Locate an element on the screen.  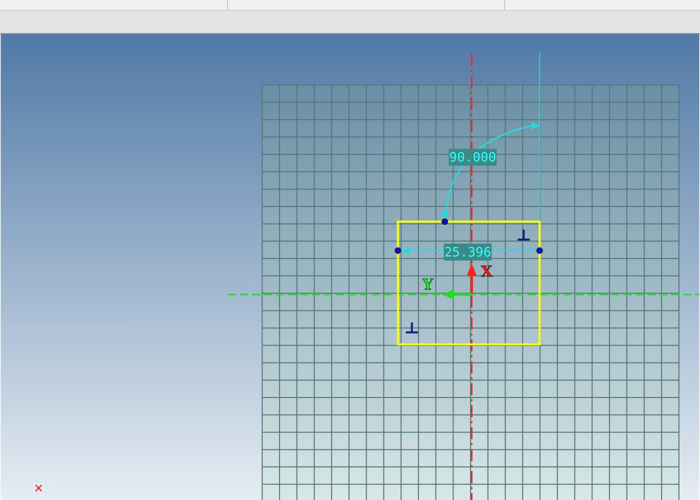
dimension-value: 90.000 is located at coordinates (472, 158).